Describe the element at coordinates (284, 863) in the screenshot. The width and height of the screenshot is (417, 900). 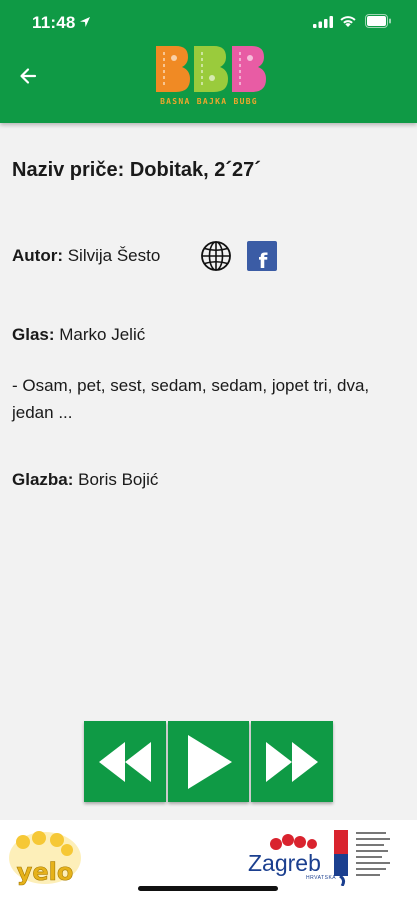
I see `zagreb-wordmark: Zagreb` at that location.